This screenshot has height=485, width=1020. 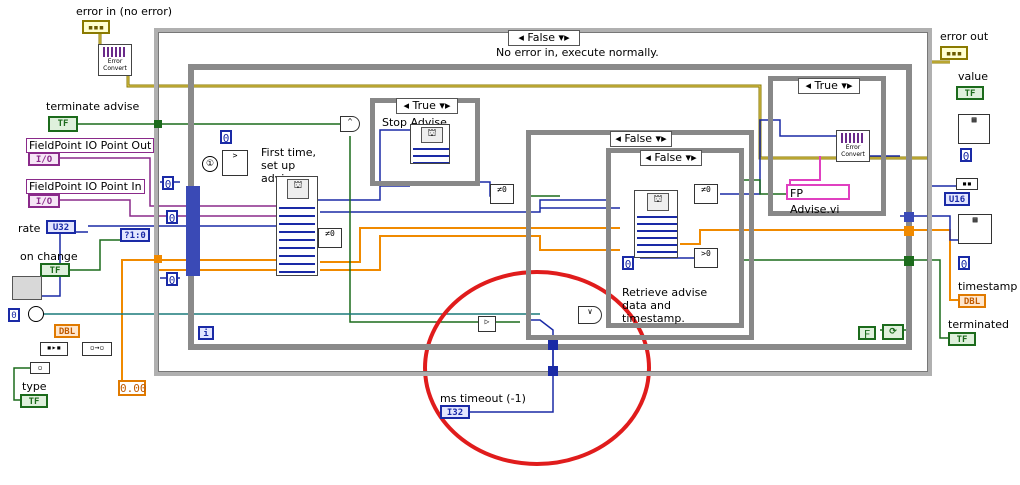 What do you see at coordinates (85, 186) in the screenshot?
I see `label-fp-in: FieldPoint IO Point In` at bounding box center [85, 186].